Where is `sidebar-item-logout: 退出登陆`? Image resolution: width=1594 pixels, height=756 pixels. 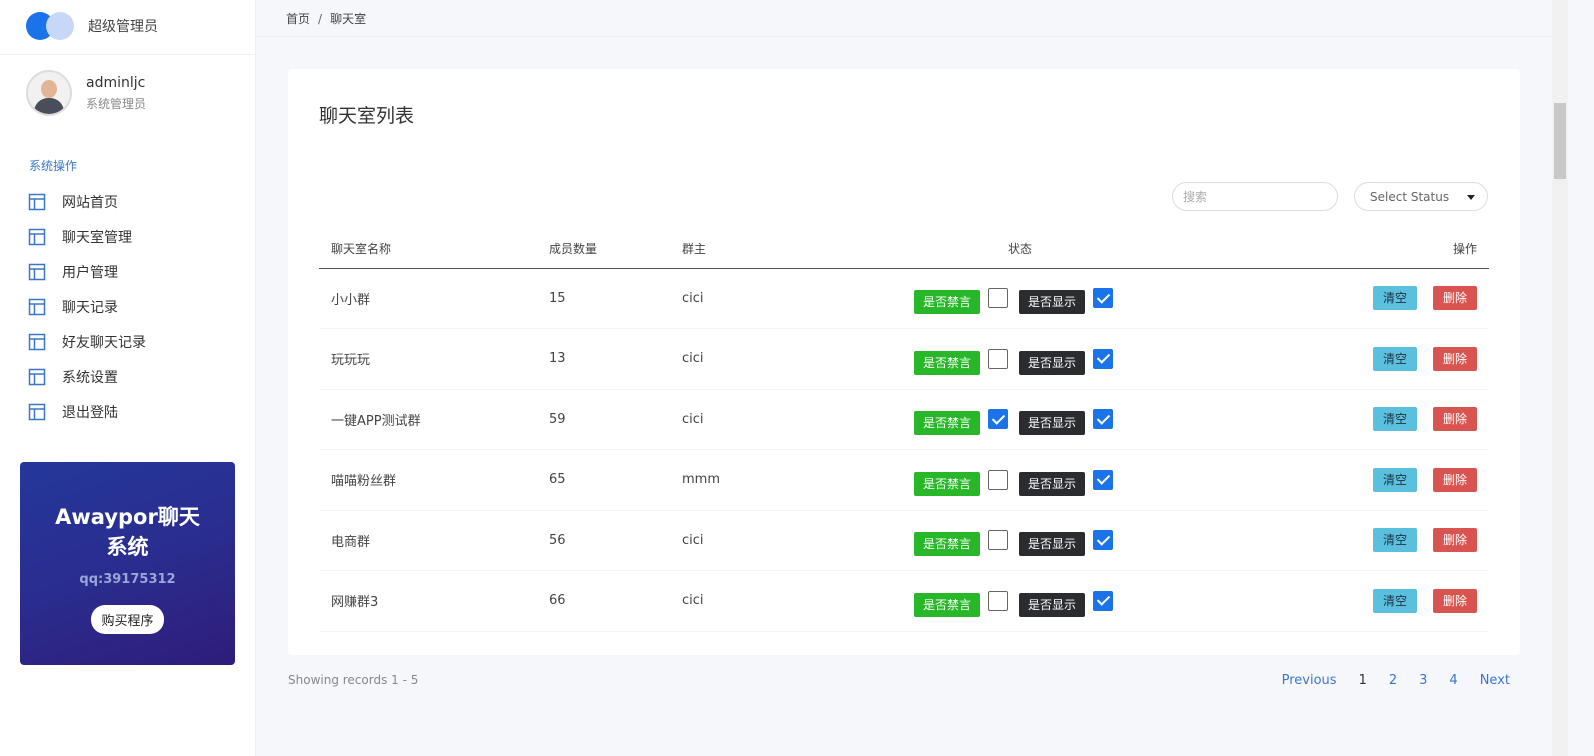
sidebar-item-logout: 退出登陆 is located at coordinates (87, 411).